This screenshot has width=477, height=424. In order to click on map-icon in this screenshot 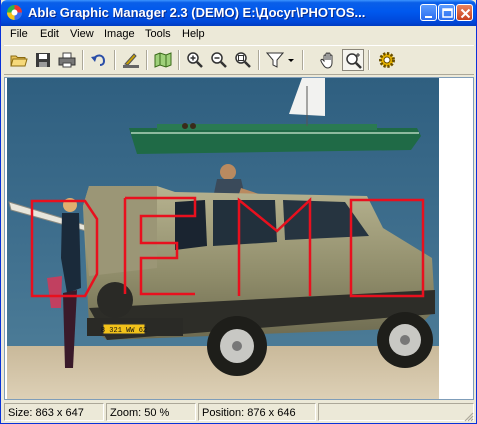, I will do `click(163, 60)`.